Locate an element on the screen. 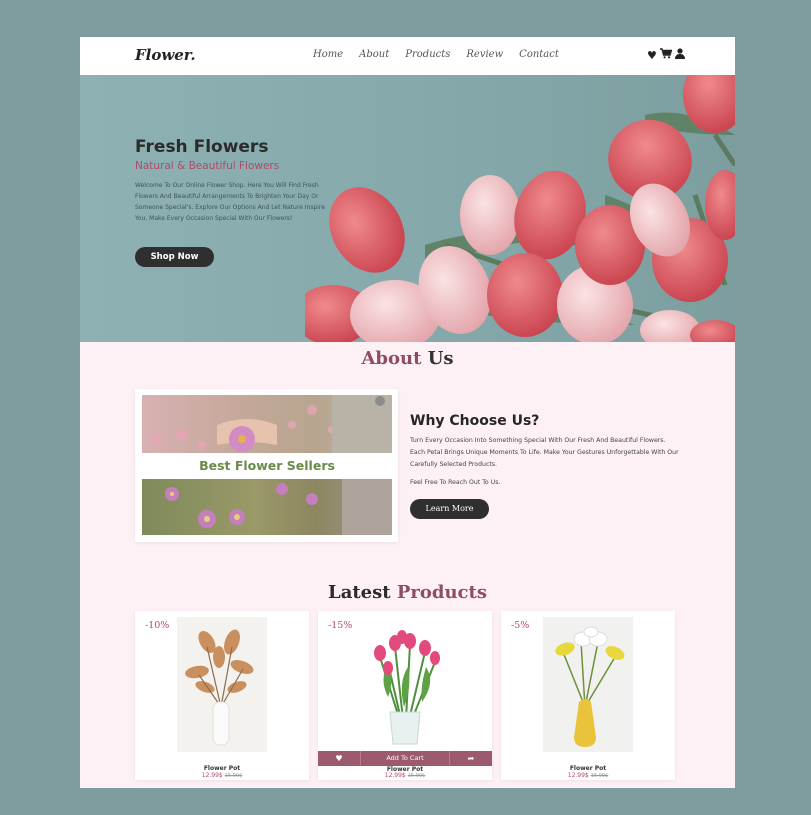  about-title-rest: Us is located at coordinates (437, 358).